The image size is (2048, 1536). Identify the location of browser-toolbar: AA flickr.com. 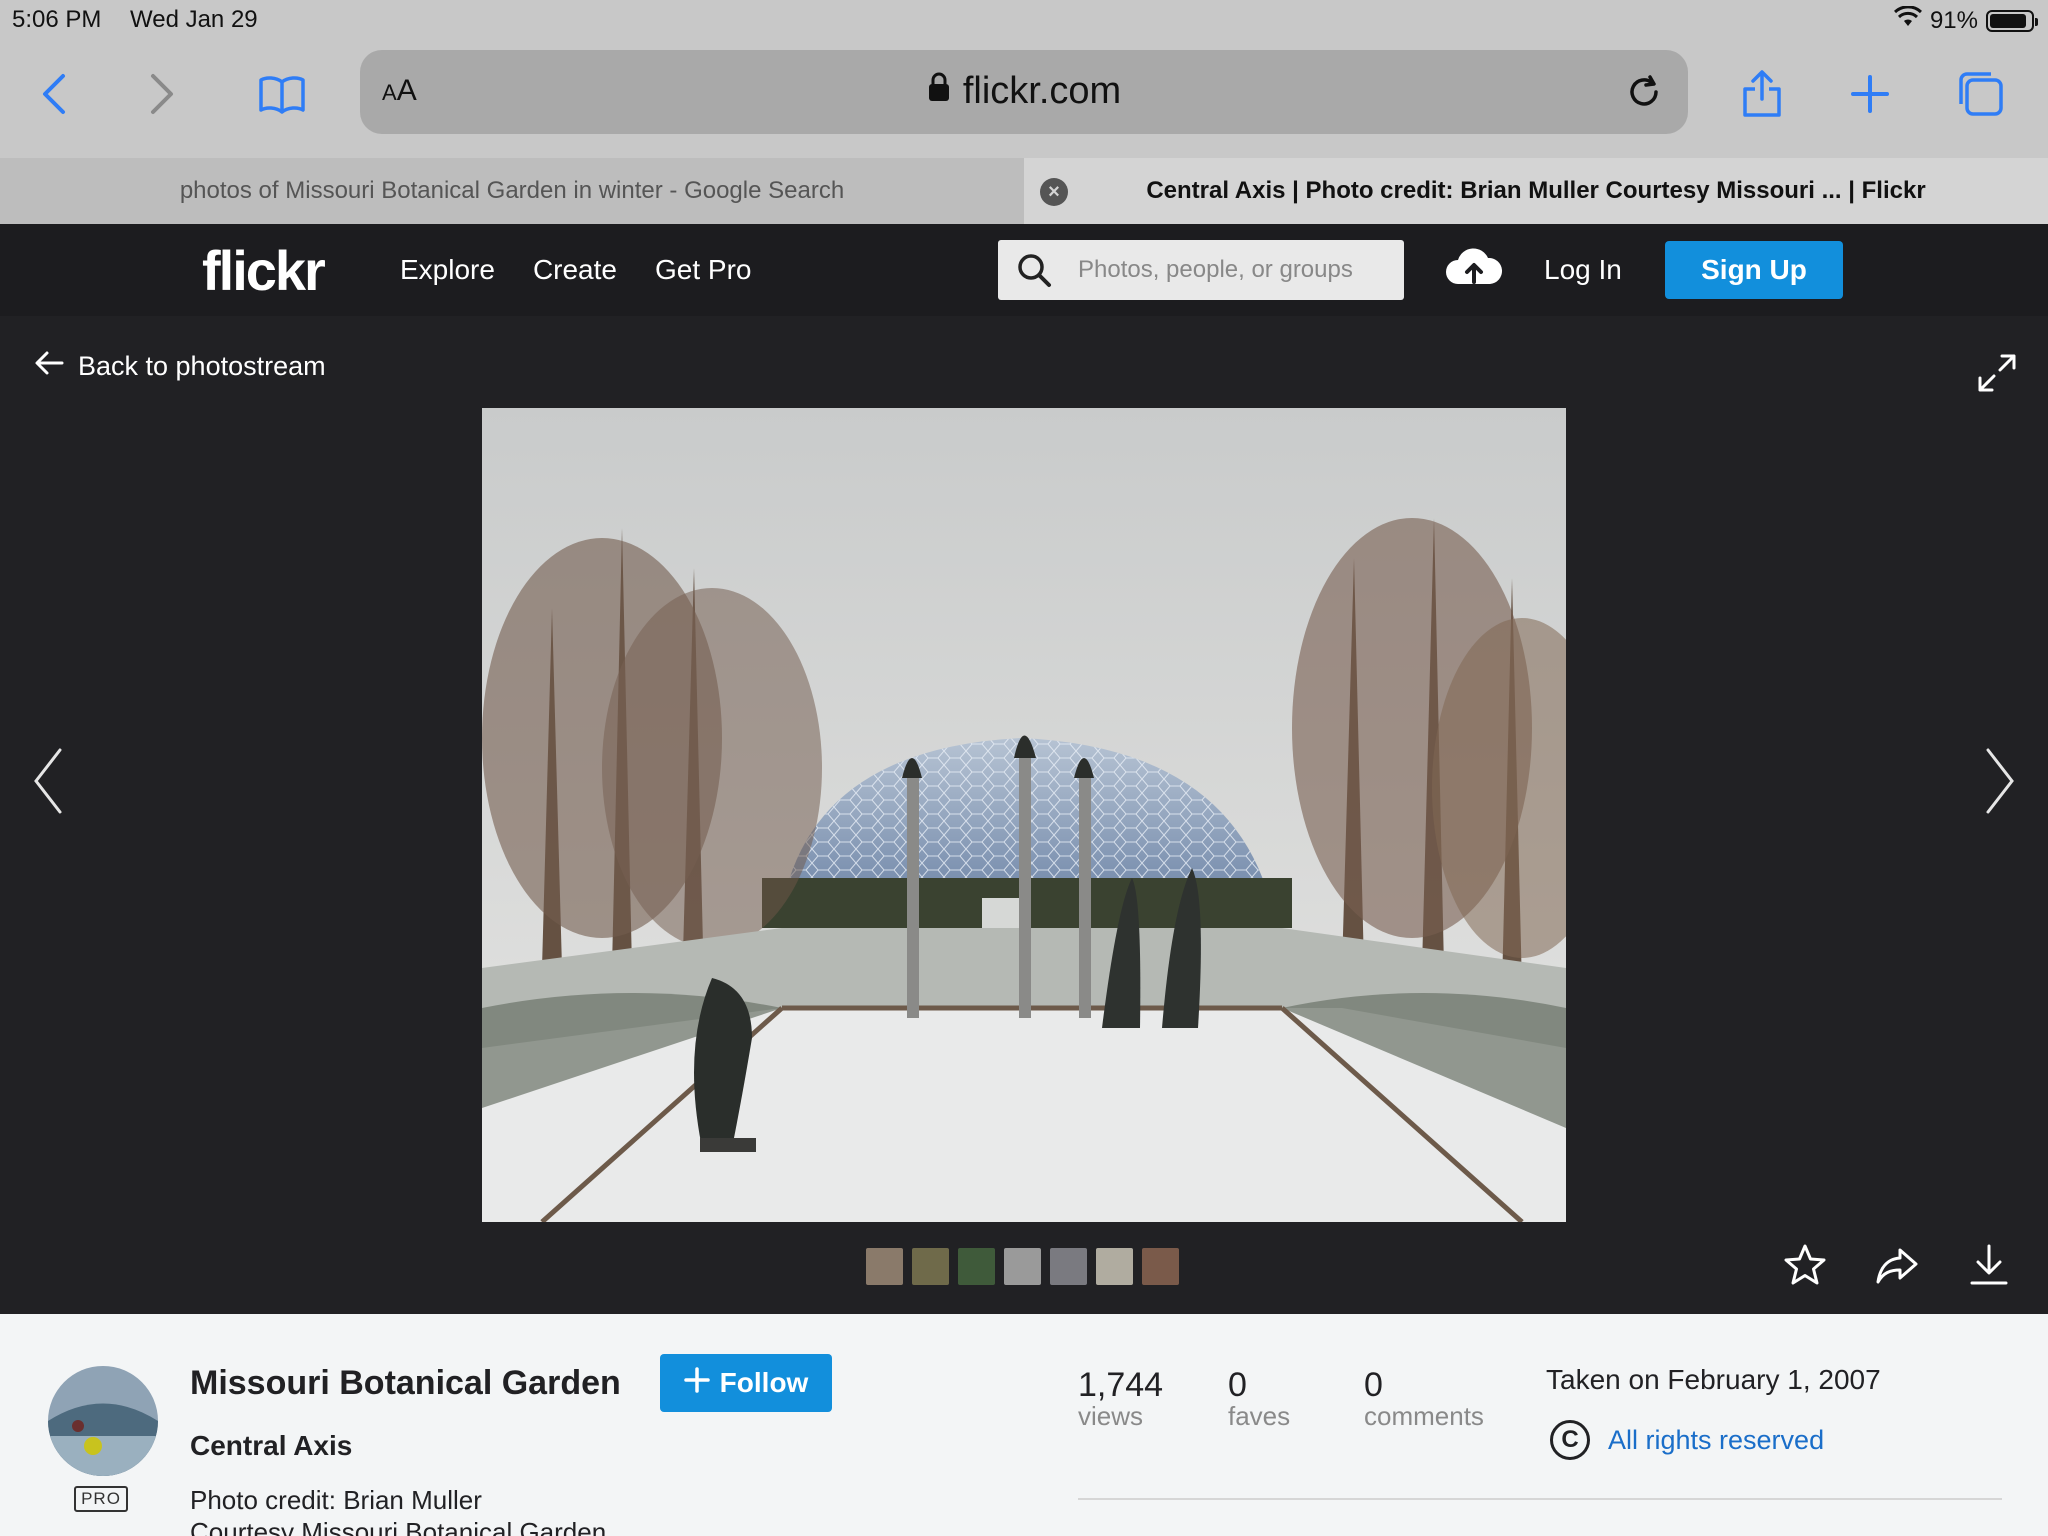
(1024, 99).